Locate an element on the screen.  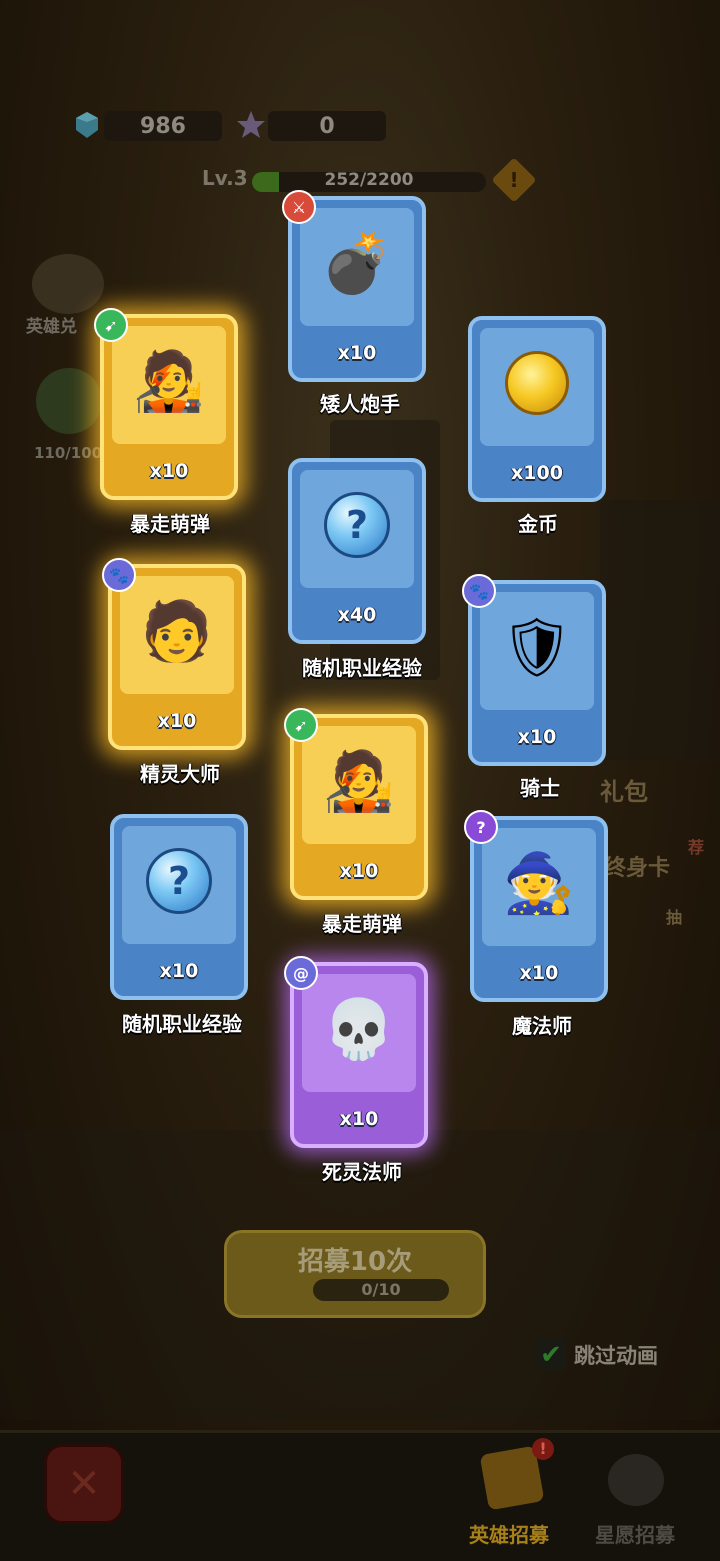
card-name: 金币 is located at coordinates (538, 524).